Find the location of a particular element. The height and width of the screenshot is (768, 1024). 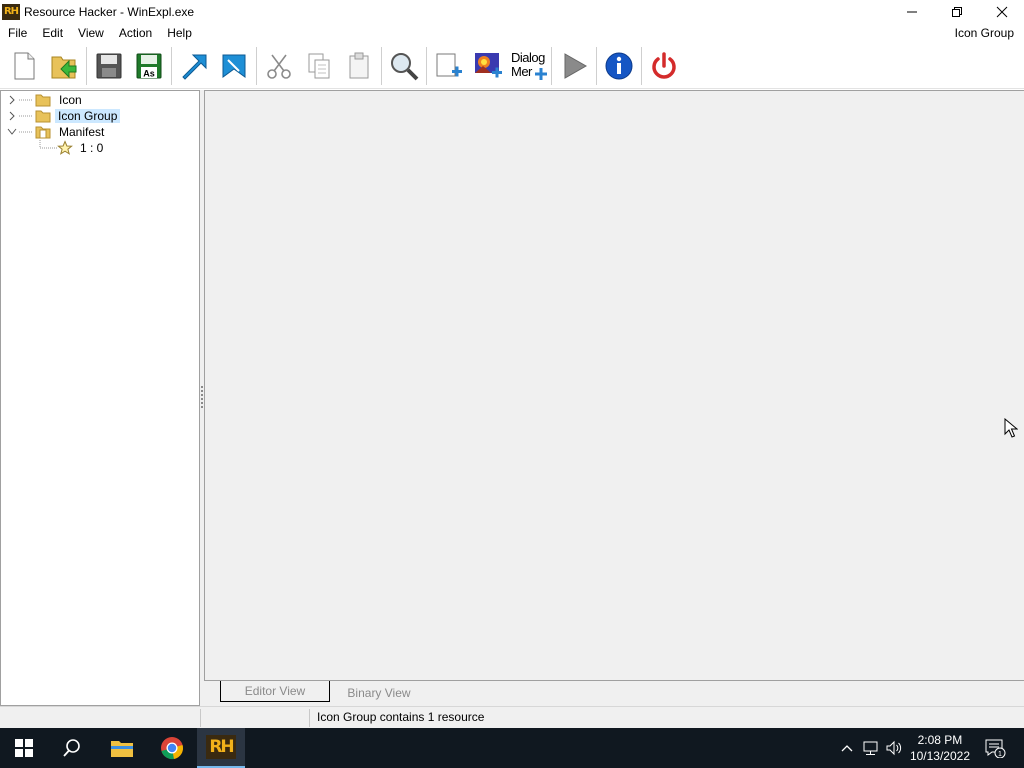

tray-network is located at coordinates (871, 748).